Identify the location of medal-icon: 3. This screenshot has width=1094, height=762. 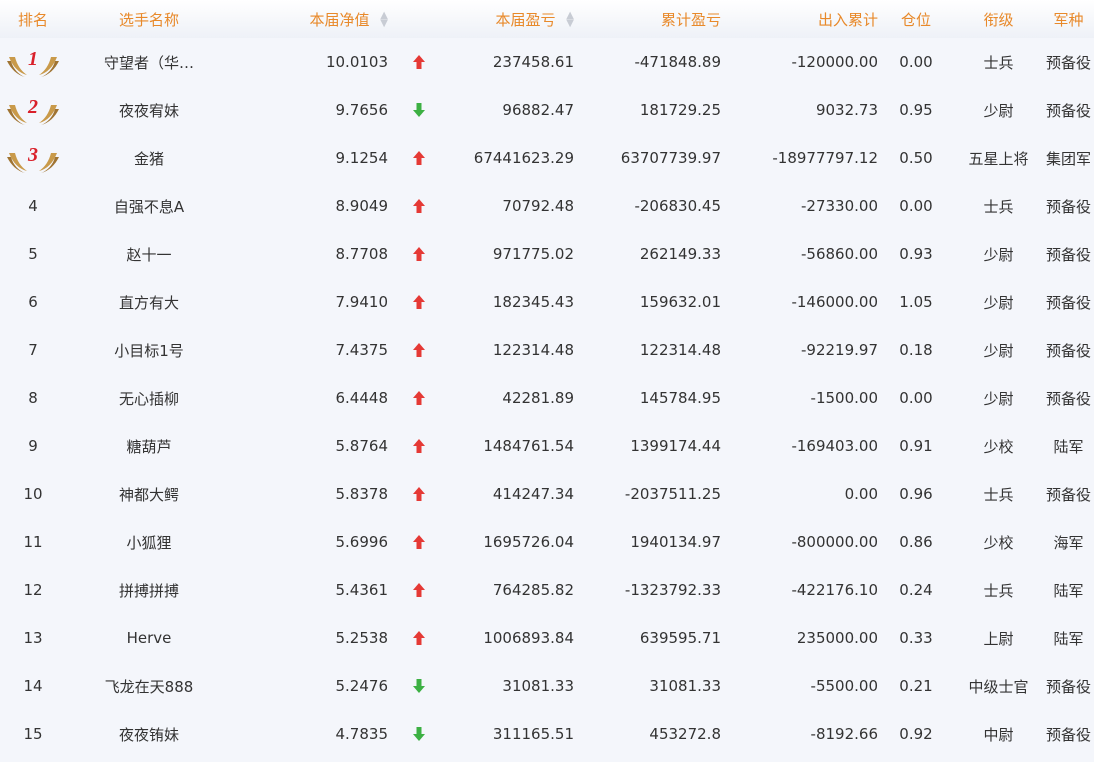
(33, 158).